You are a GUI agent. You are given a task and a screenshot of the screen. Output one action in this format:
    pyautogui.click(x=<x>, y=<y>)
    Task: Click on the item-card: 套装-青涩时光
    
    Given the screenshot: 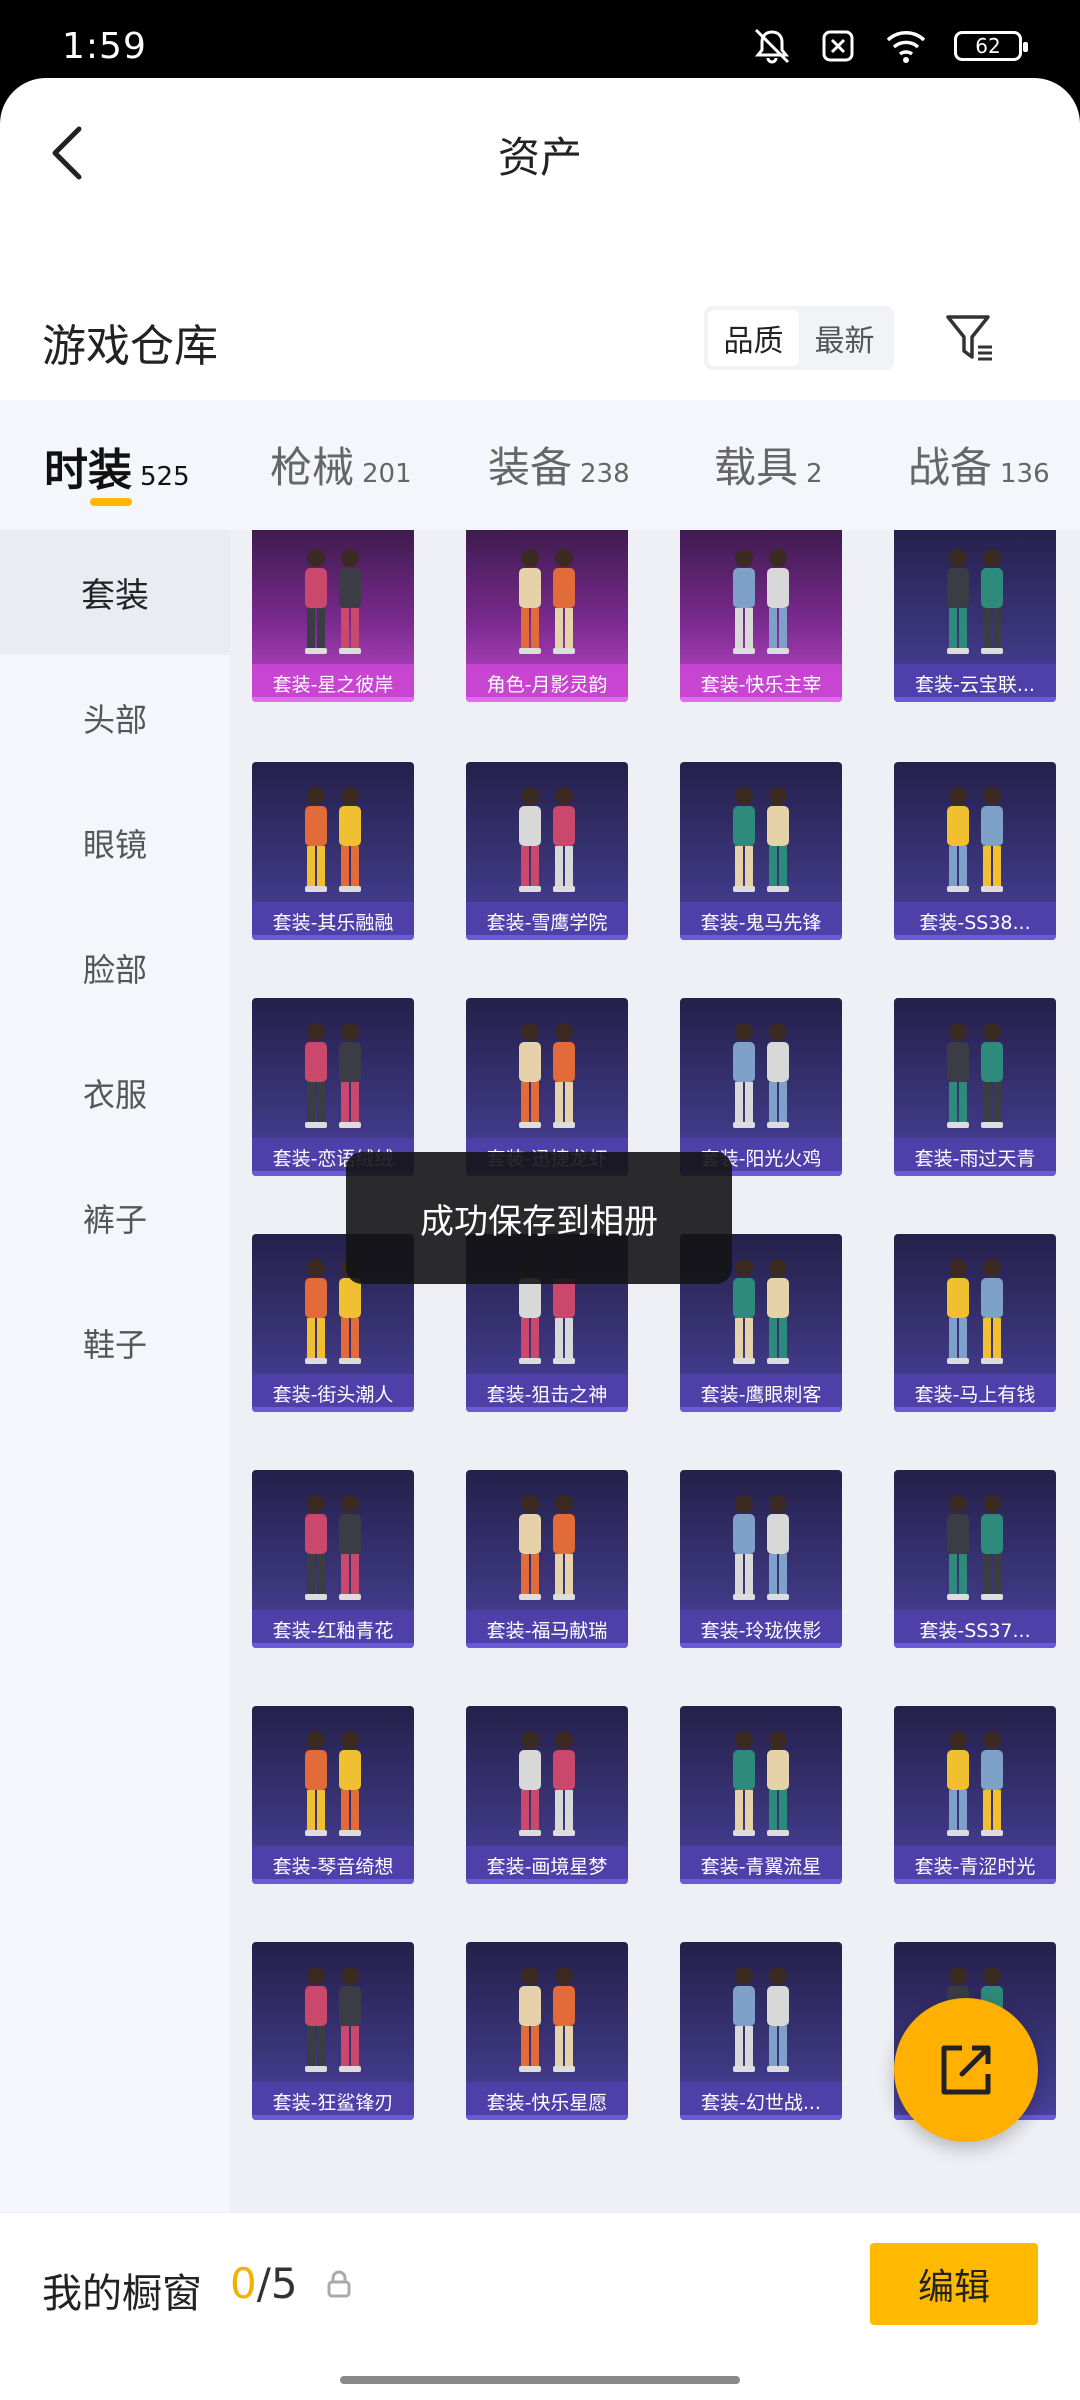 What is the action you would take?
    pyautogui.click(x=975, y=1795)
    